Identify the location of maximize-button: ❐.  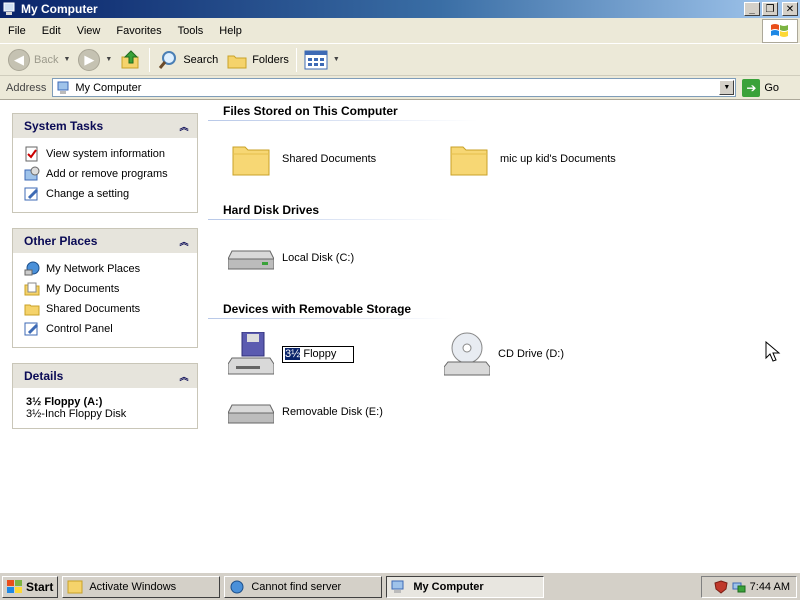
(770, 9).